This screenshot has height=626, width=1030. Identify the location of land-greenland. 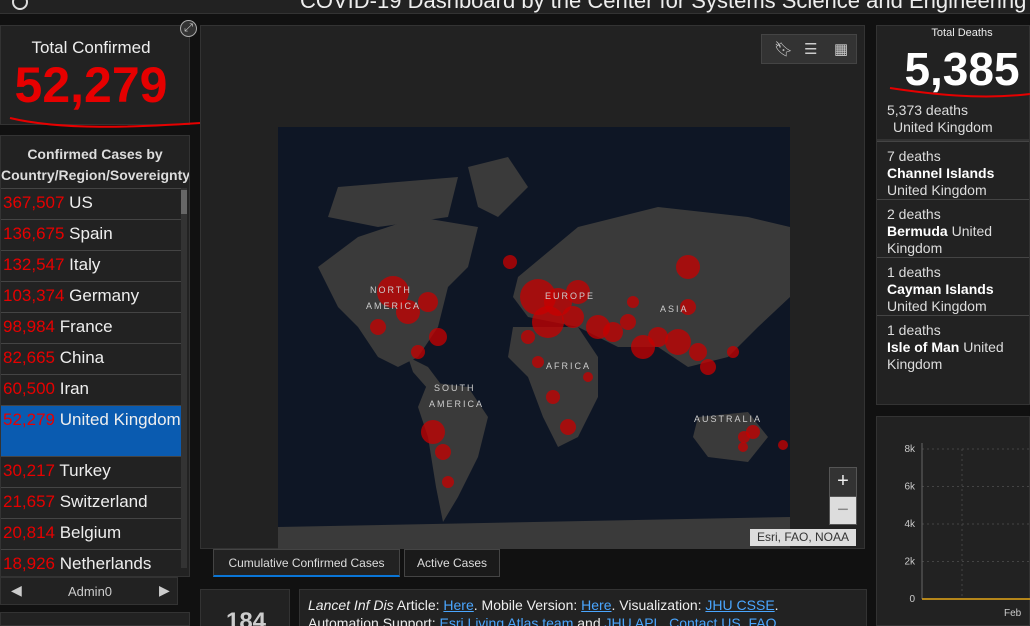
(498, 187).